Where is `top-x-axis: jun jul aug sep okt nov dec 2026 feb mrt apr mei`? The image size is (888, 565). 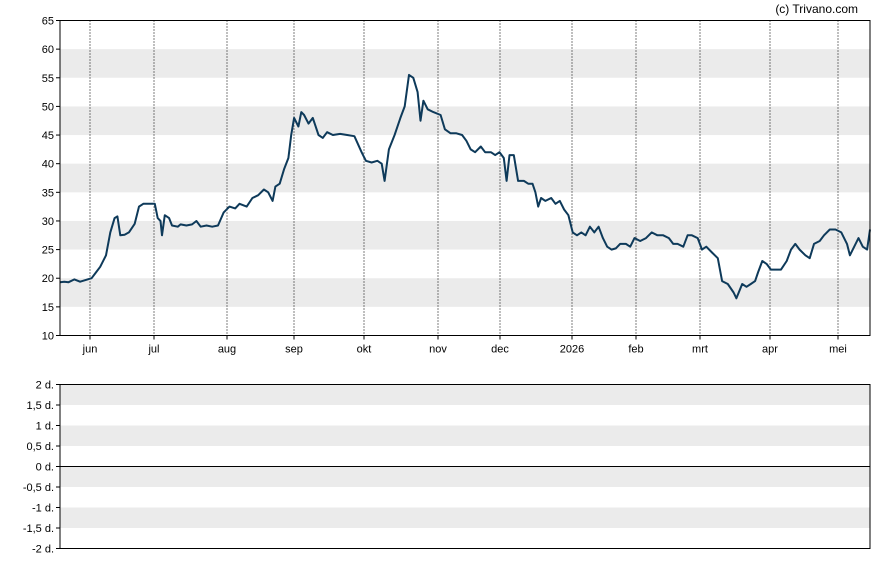
top-x-axis: jun jul aug sep okt nov dec 2026 feb mrt apr mei is located at coordinates (464, 345).